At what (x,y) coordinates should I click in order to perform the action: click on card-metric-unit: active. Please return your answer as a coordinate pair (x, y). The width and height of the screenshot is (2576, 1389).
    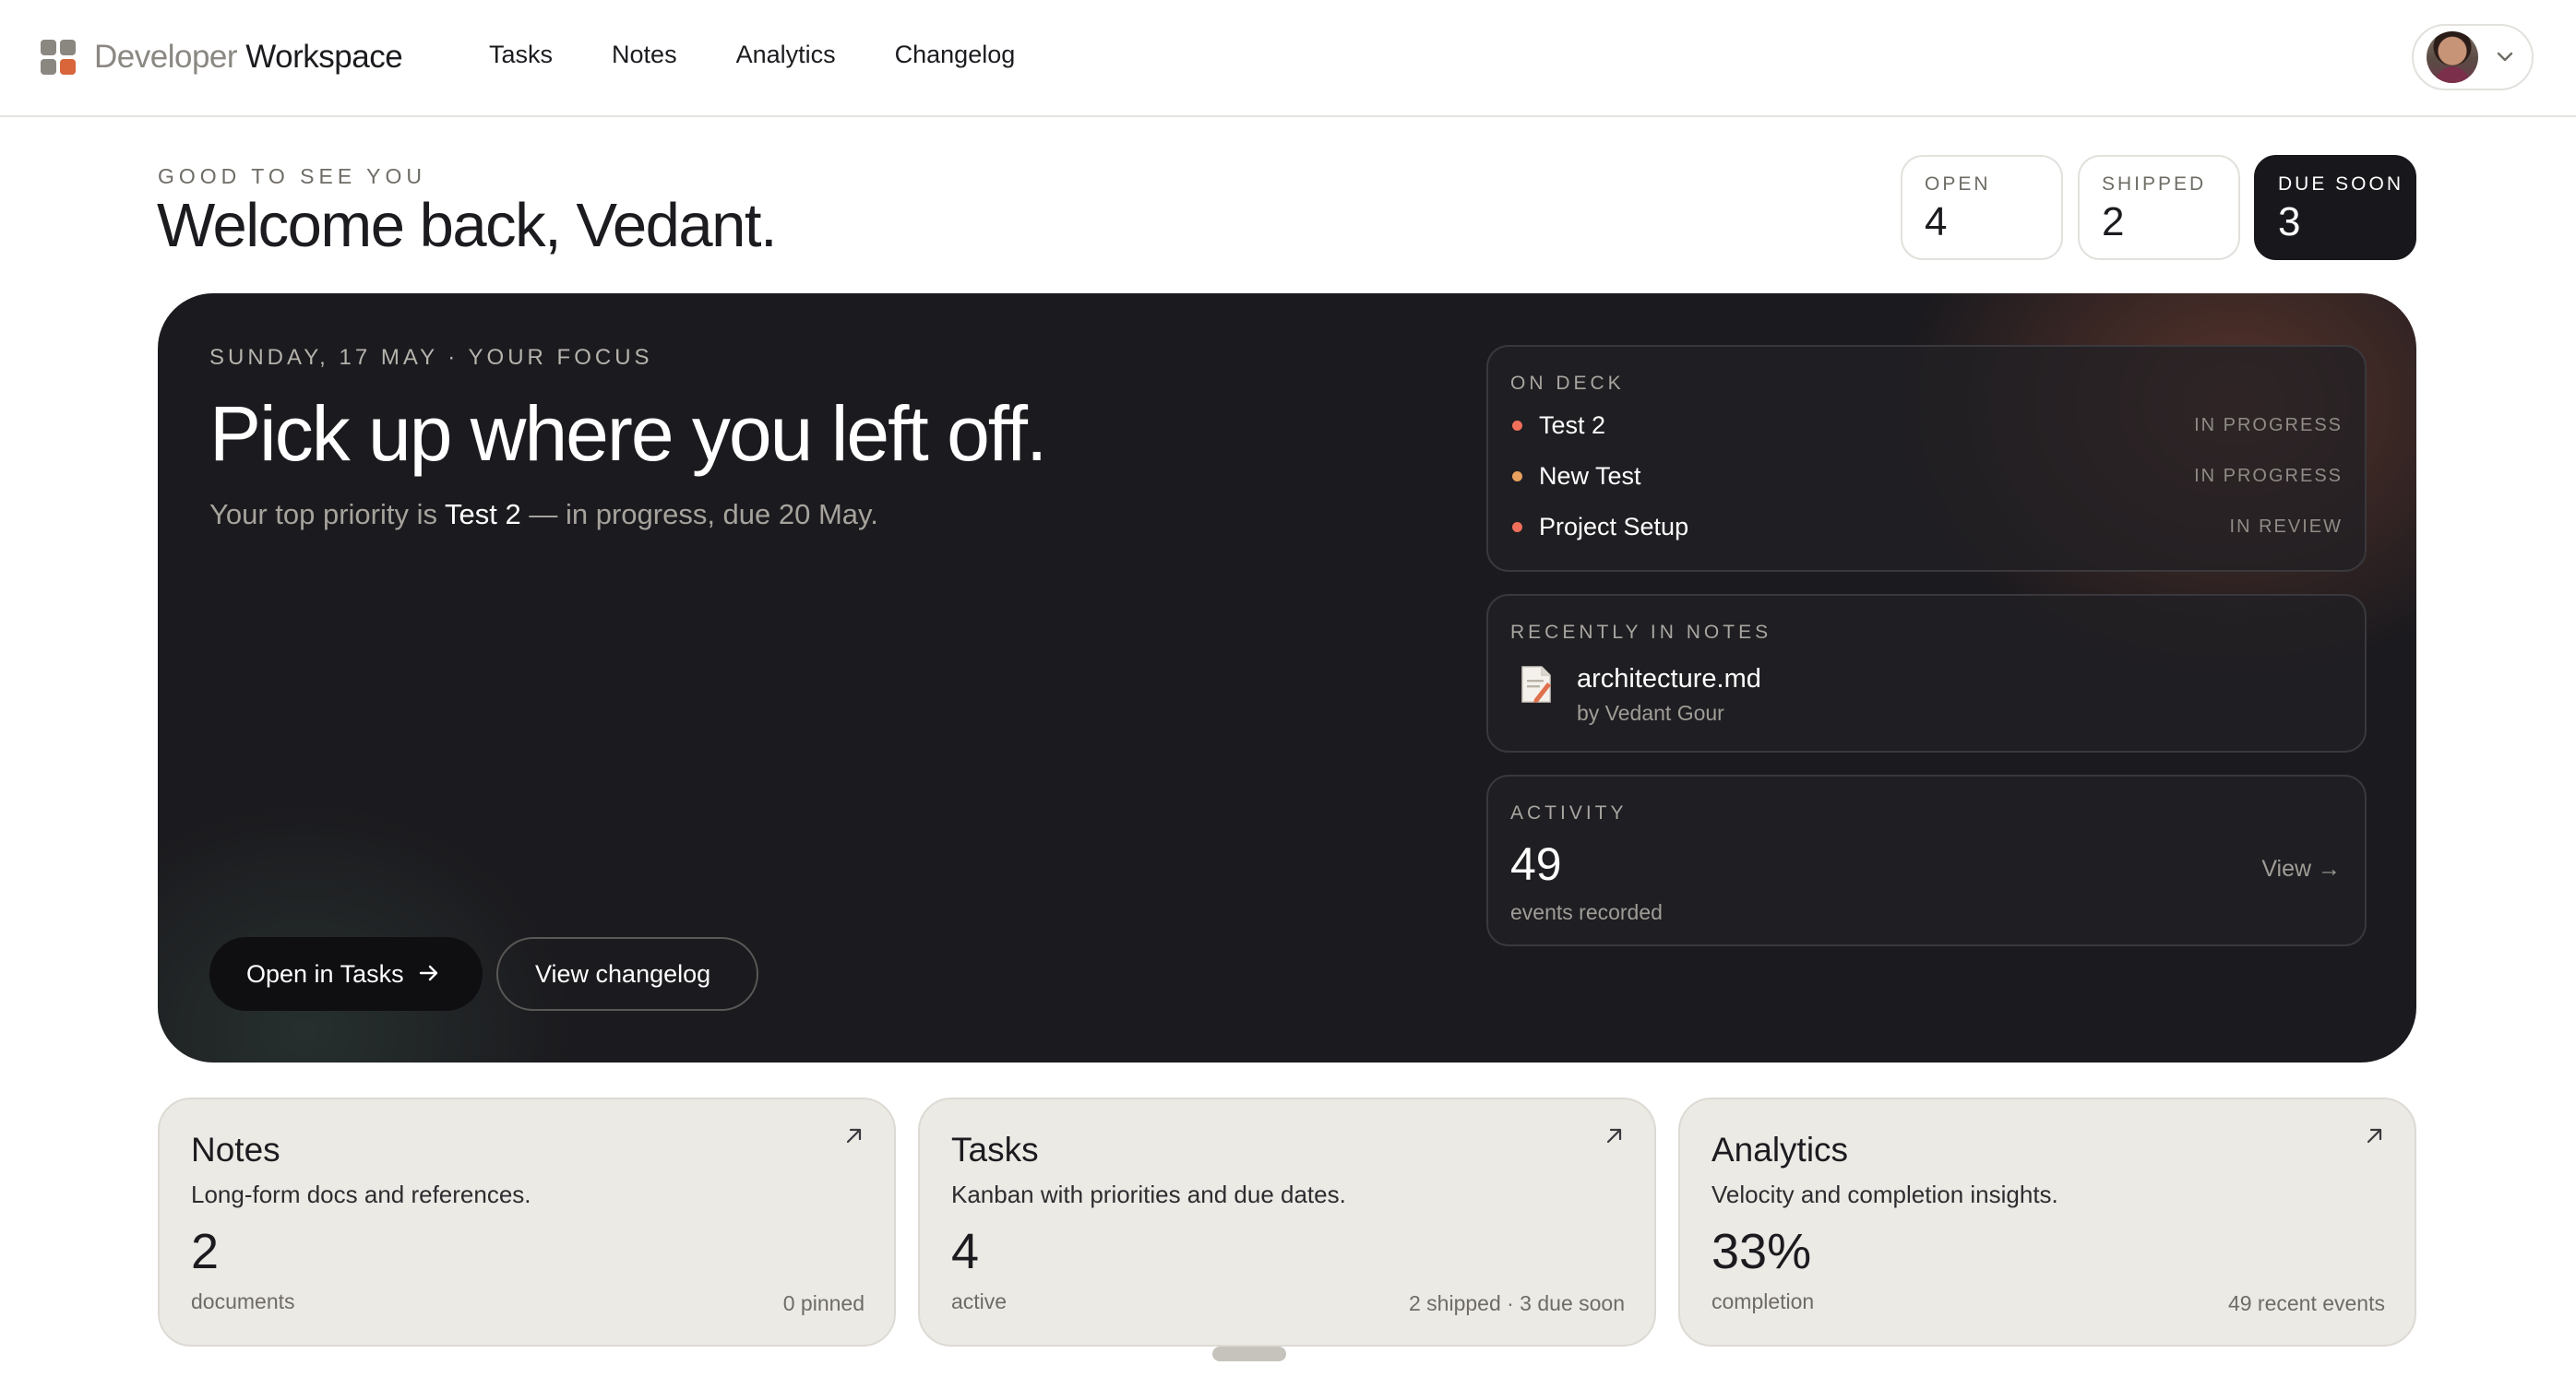
    Looking at the image, I should click on (980, 1301).